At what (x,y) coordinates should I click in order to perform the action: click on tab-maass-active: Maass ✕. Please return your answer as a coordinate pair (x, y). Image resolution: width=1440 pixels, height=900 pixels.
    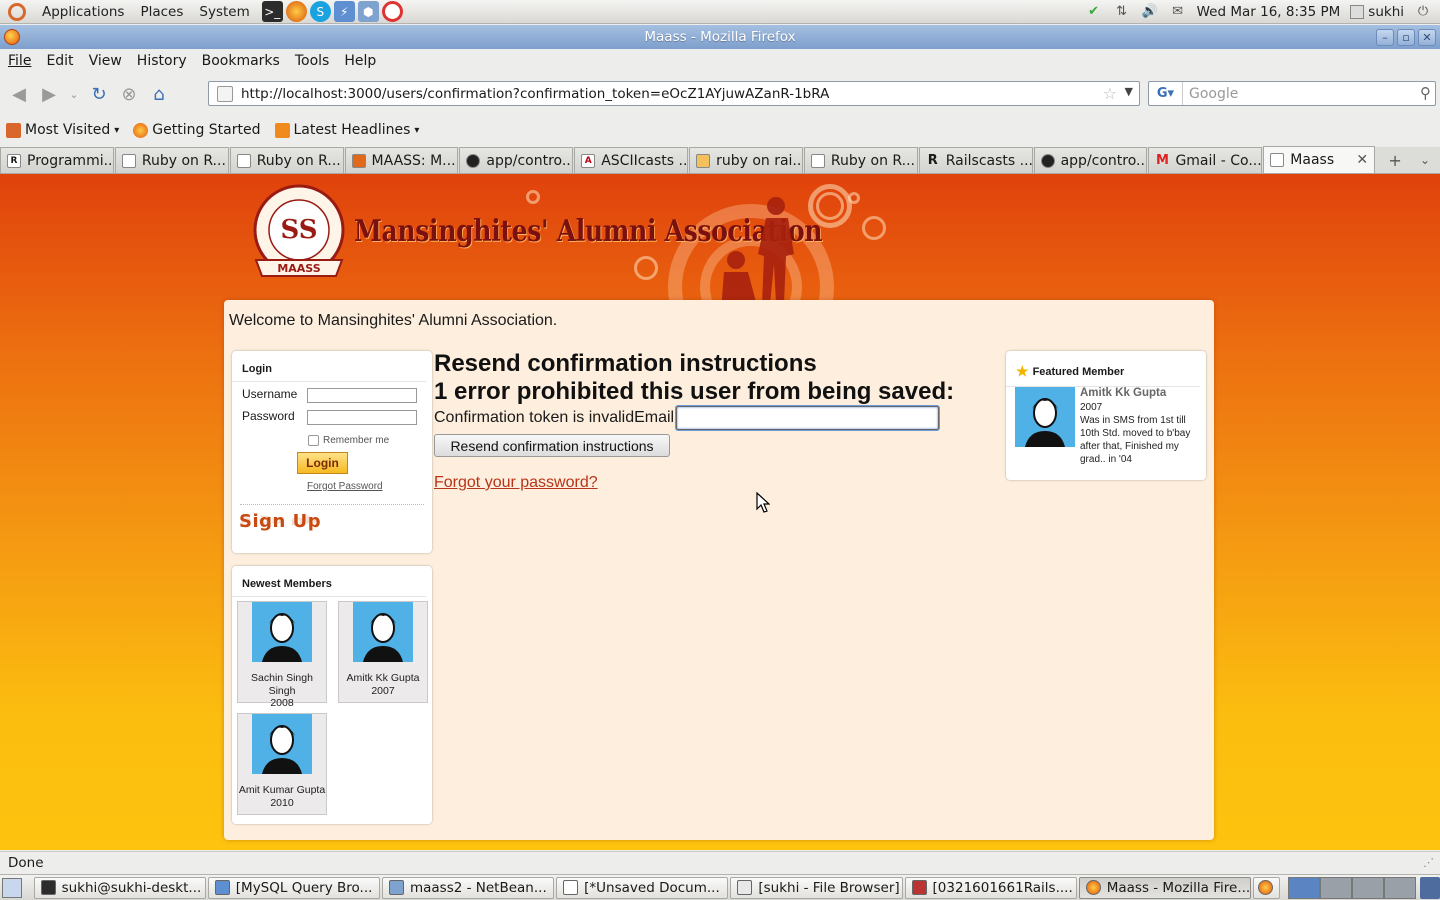
    Looking at the image, I should click on (1319, 159).